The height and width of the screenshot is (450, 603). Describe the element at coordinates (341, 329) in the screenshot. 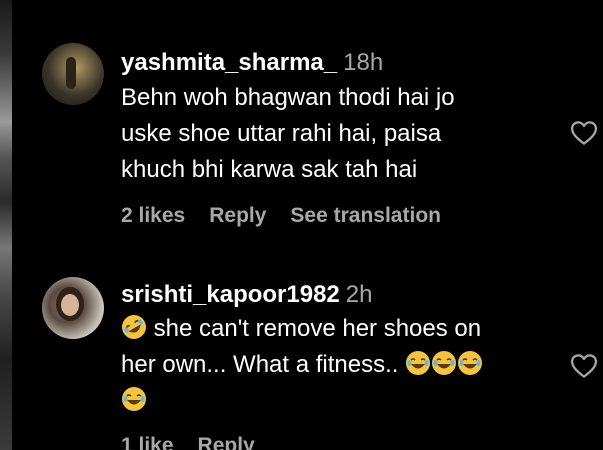

I see `comment-text-line: she can't remove her shoes on` at that location.